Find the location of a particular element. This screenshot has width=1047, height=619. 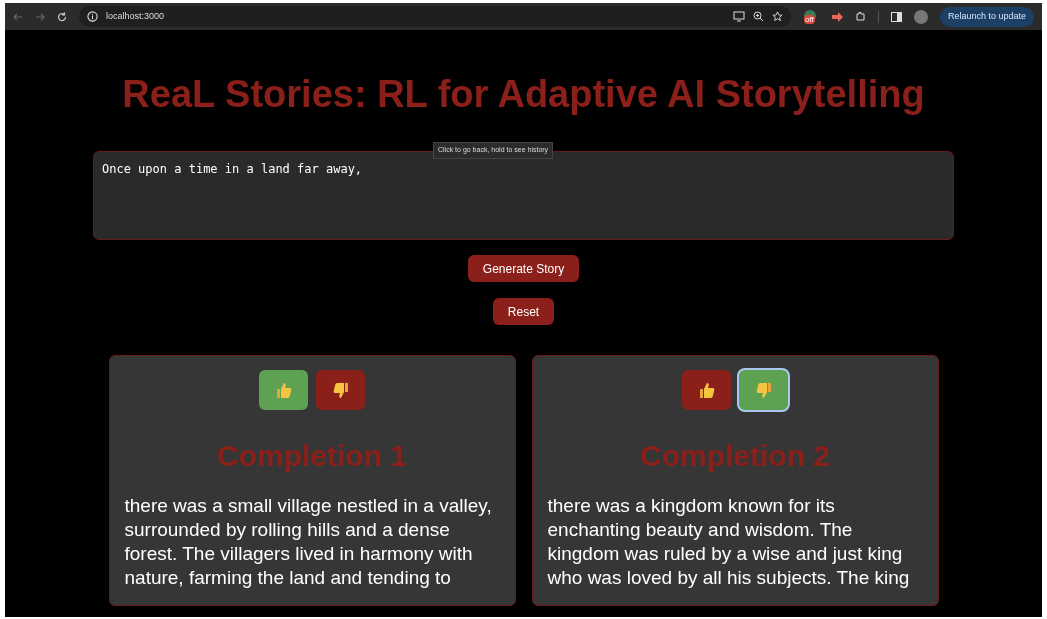

url-text: localhost:3000 is located at coordinates (135, 16).